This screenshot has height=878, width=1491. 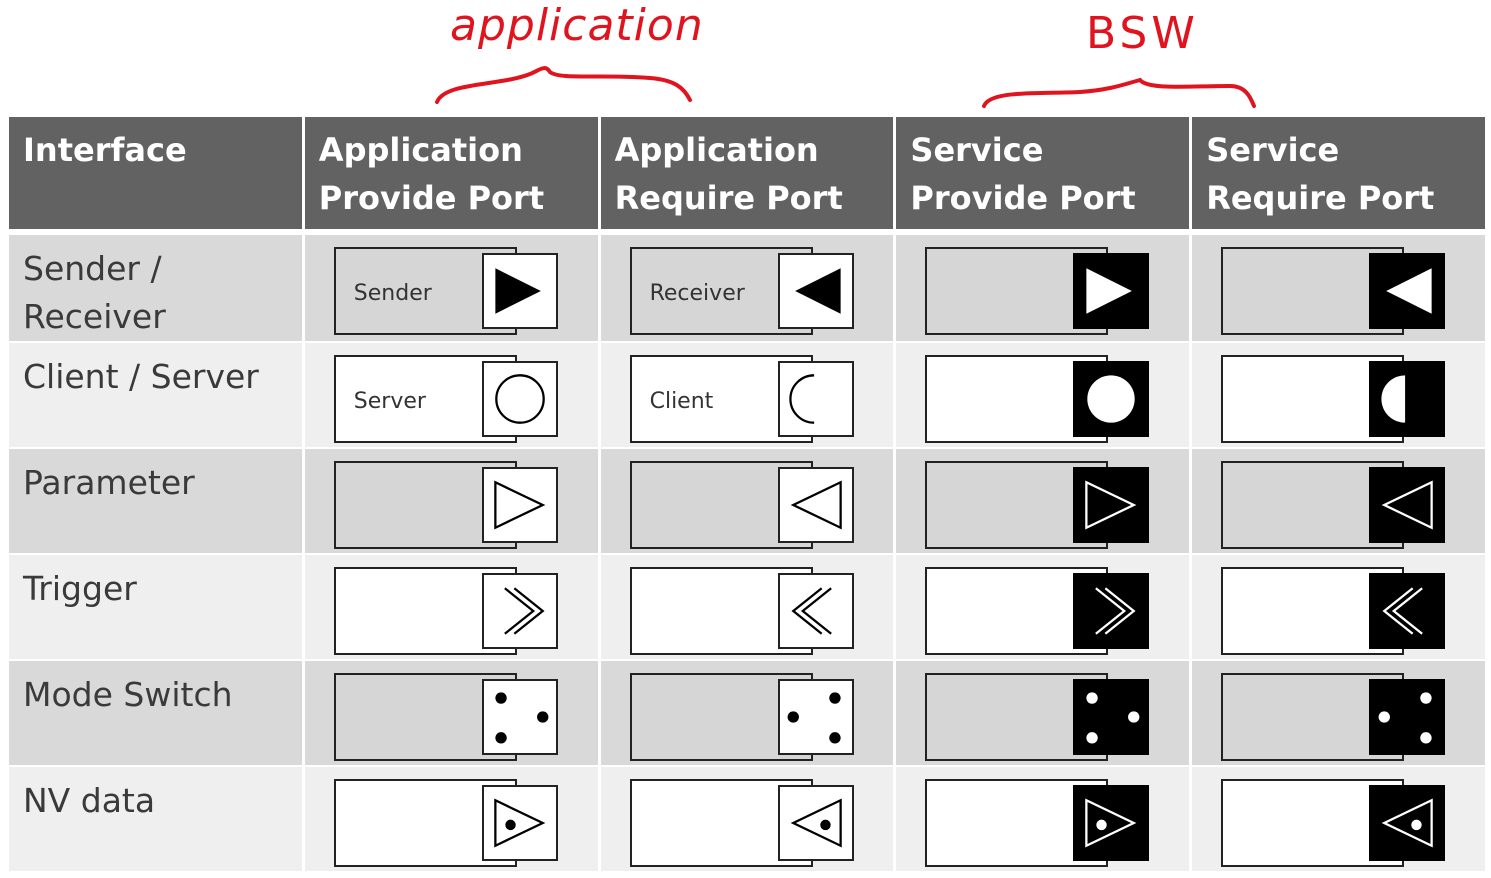 What do you see at coordinates (389, 401) in the screenshot?
I see `app-provide-port-label: Server` at bounding box center [389, 401].